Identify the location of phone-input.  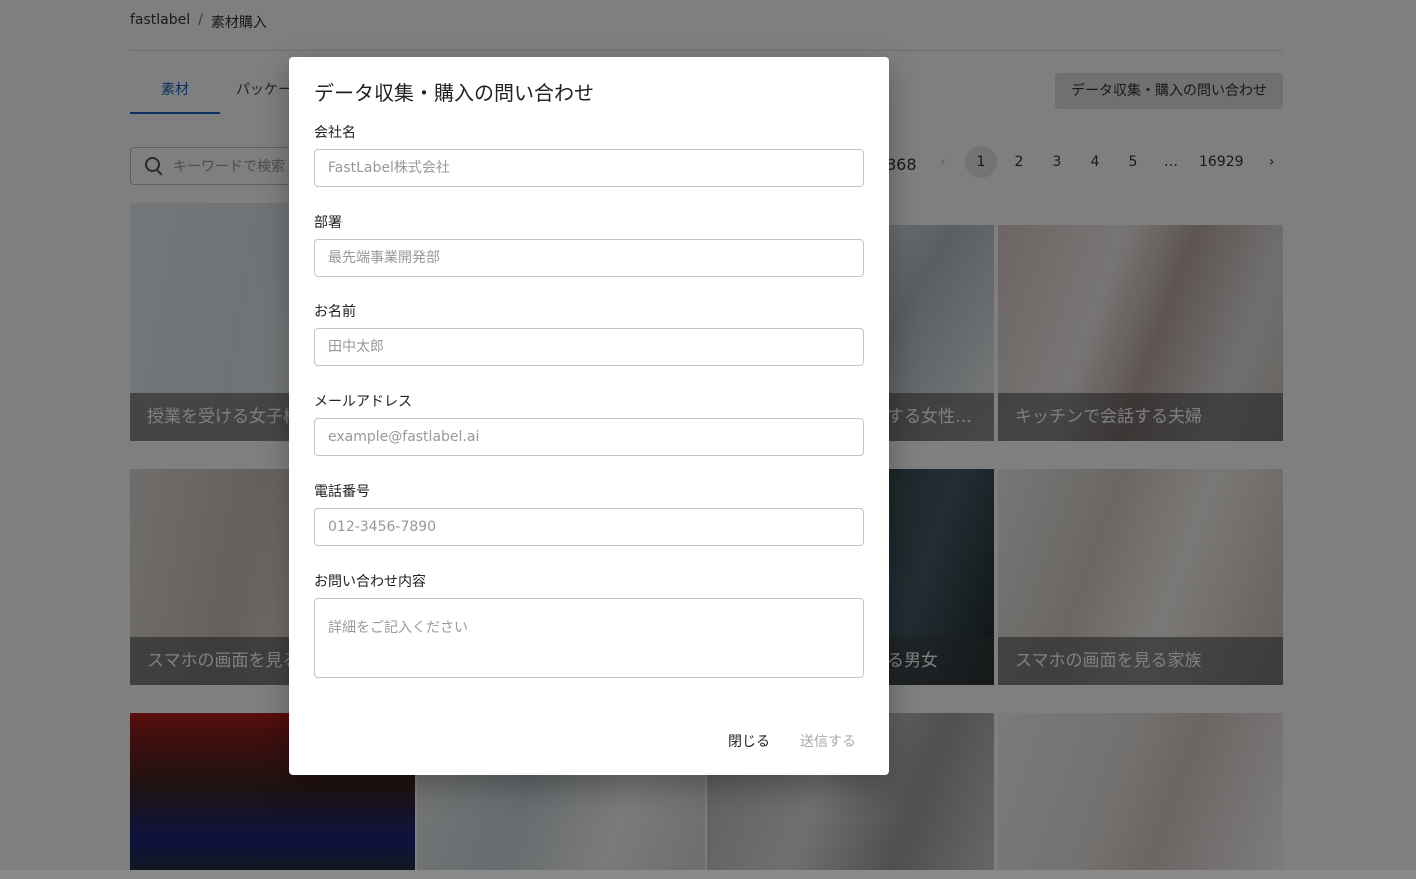
(589, 527).